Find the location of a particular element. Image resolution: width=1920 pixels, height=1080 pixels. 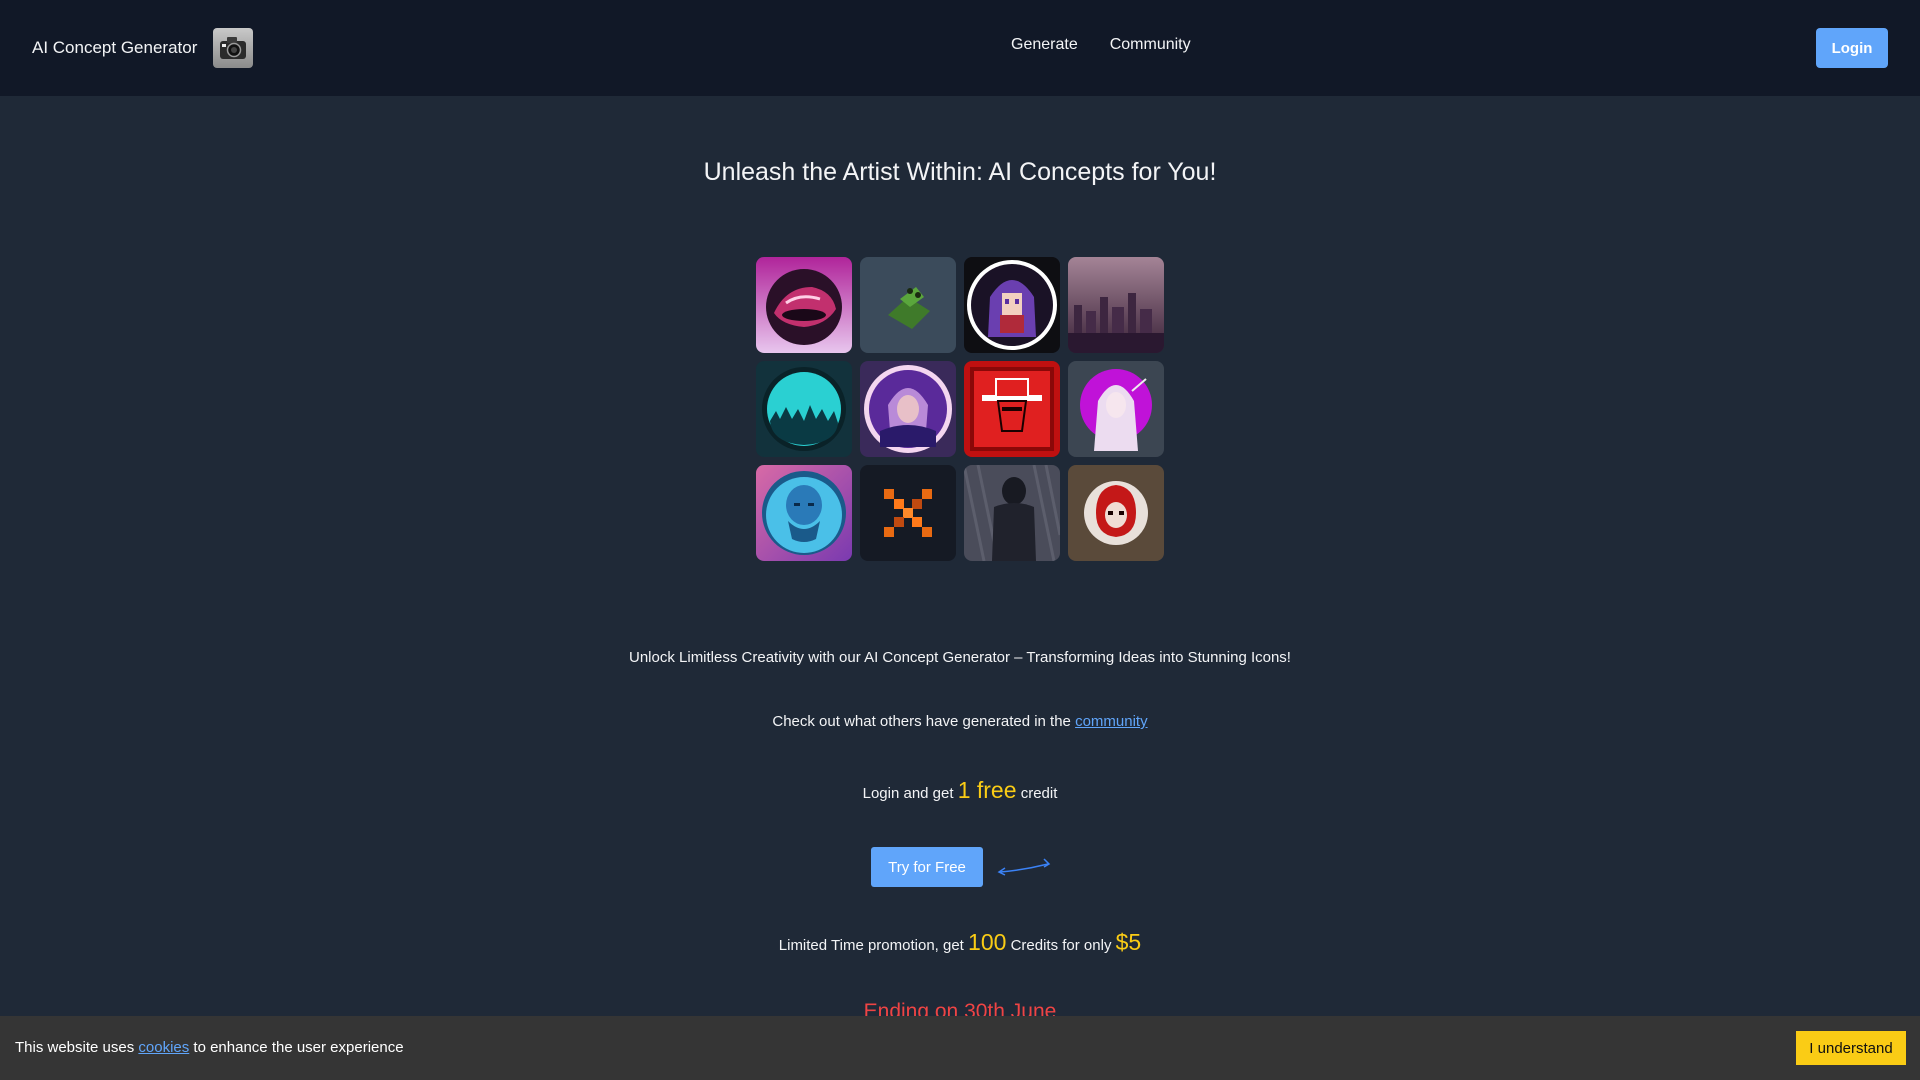

main-nav: Generate Community is located at coordinates (1101, 45).